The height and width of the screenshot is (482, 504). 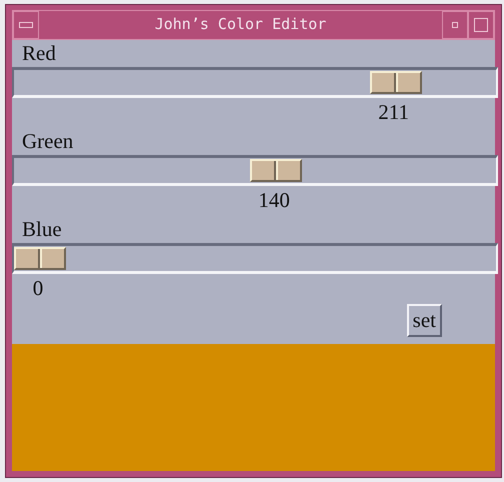 What do you see at coordinates (274, 200) in the screenshot?
I see `slider-value: 140` at bounding box center [274, 200].